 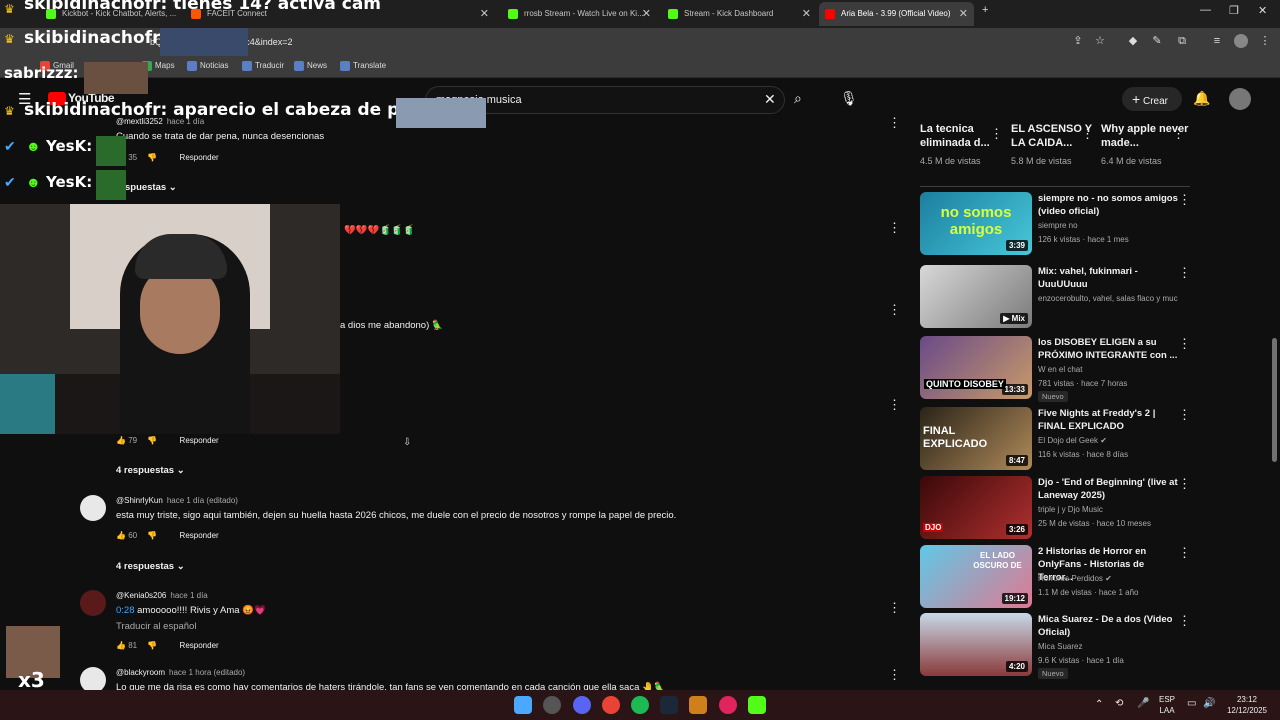 I want to click on install-app-icon: ⇪, so click(x=1078, y=41).